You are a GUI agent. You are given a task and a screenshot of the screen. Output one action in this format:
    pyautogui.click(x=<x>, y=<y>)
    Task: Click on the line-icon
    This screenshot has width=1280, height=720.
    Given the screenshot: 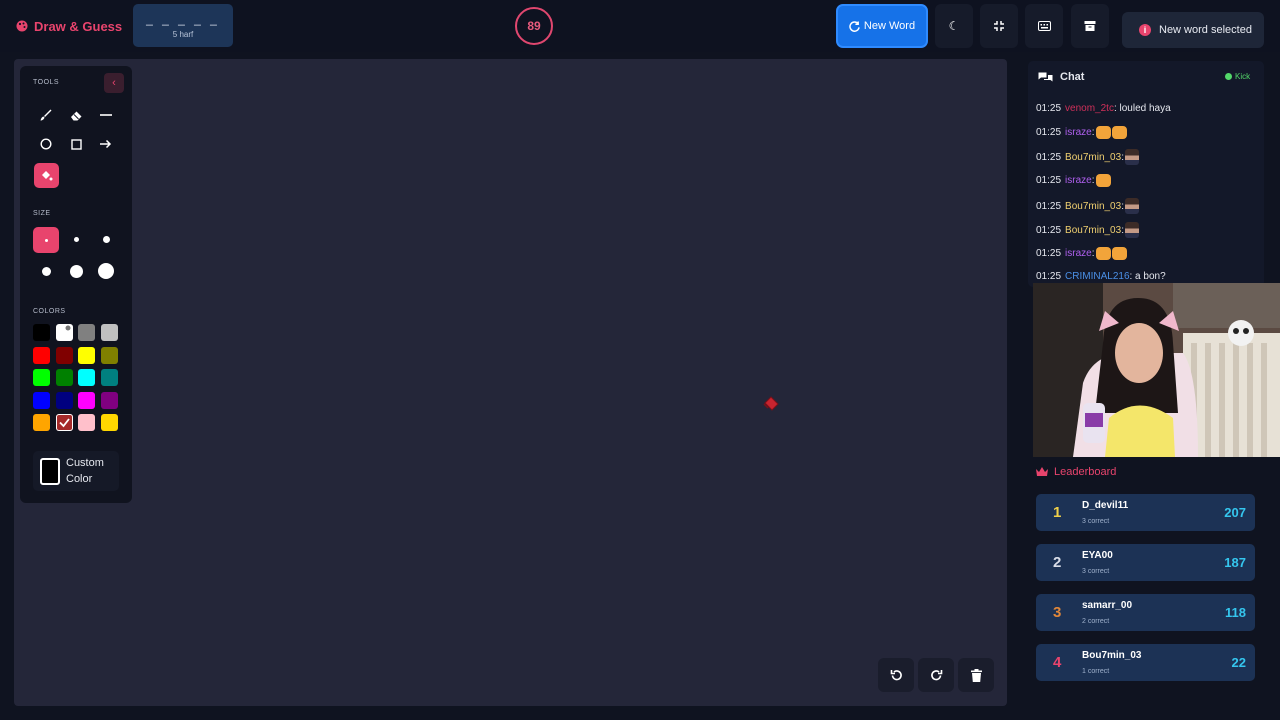 What is the action you would take?
    pyautogui.click(x=106, y=115)
    